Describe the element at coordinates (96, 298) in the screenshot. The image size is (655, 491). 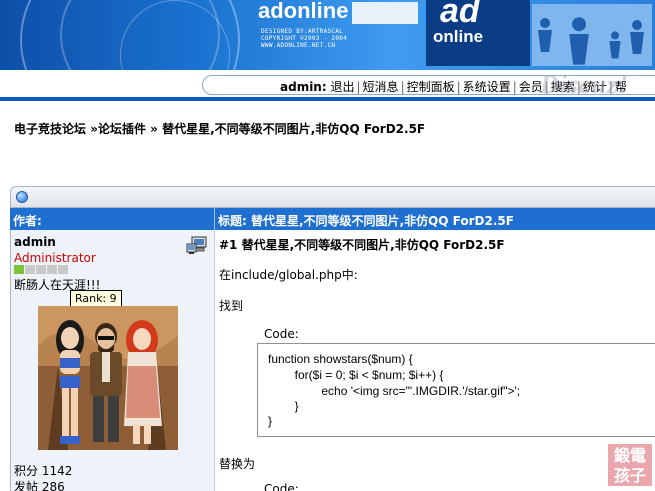
I see `rank-tooltip: Rank: 9` at that location.